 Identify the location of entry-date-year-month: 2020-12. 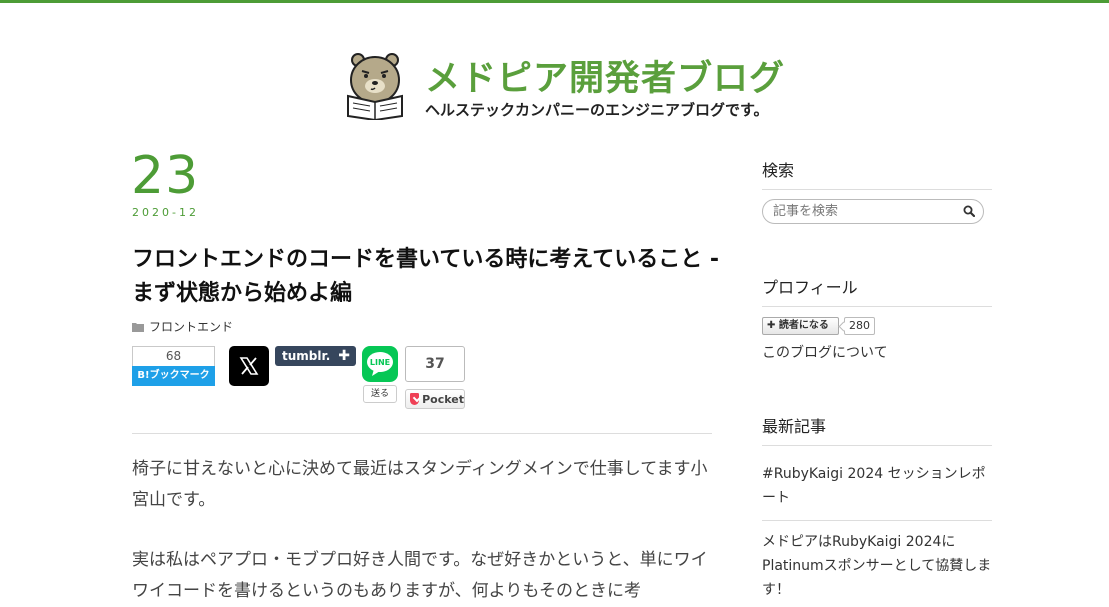
(165, 212).